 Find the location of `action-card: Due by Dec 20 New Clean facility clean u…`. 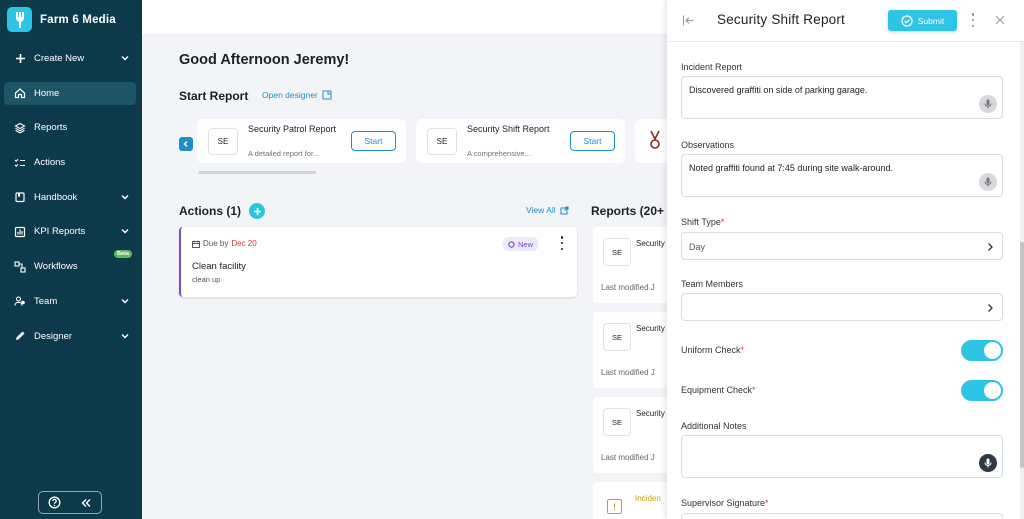

action-card: Due by Dec 20 New Clean facility clean u… is located at coordinates (378, 262).